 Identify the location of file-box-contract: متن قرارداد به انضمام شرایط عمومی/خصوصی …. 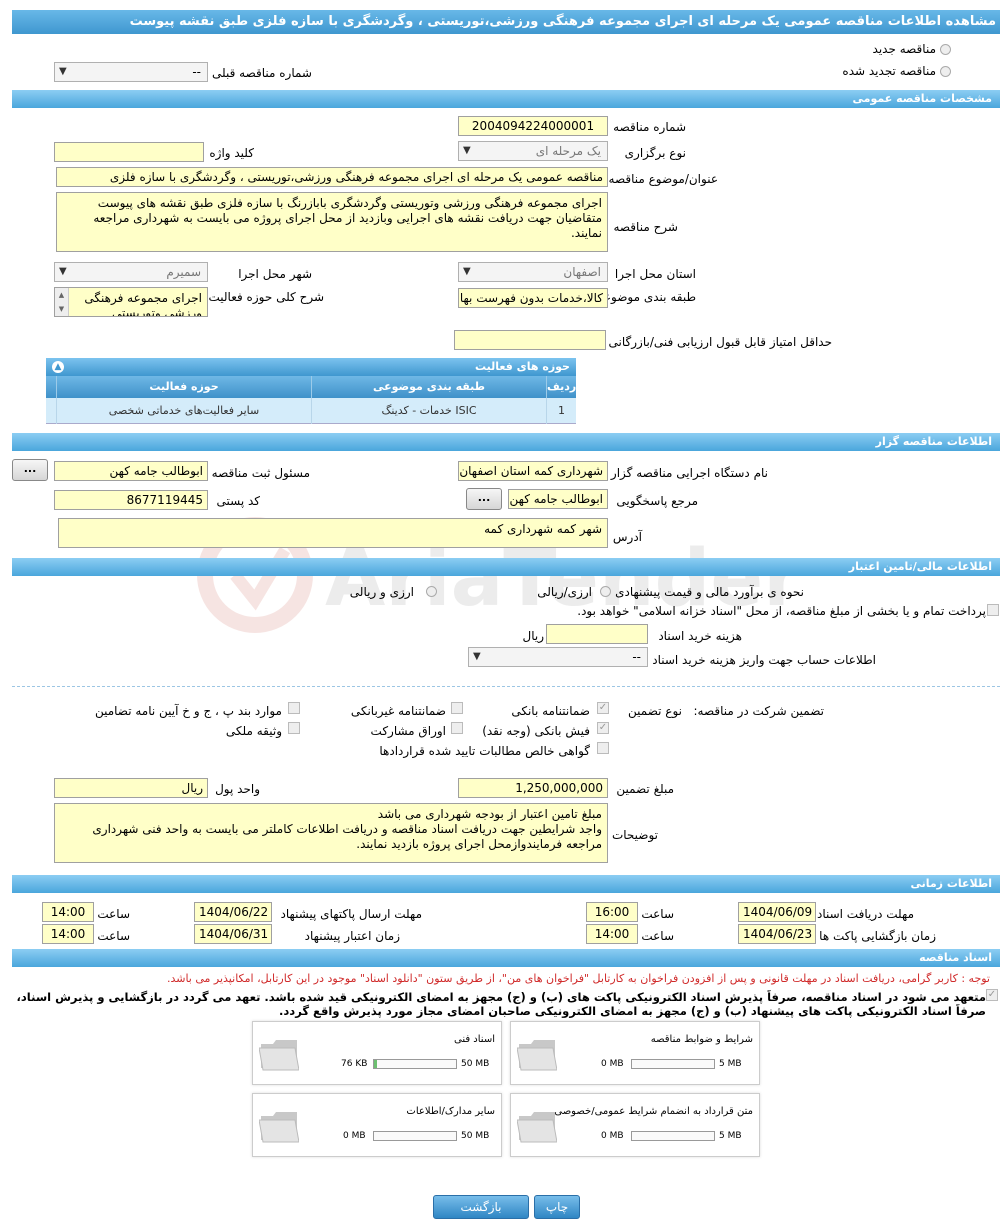
(635, 1125).